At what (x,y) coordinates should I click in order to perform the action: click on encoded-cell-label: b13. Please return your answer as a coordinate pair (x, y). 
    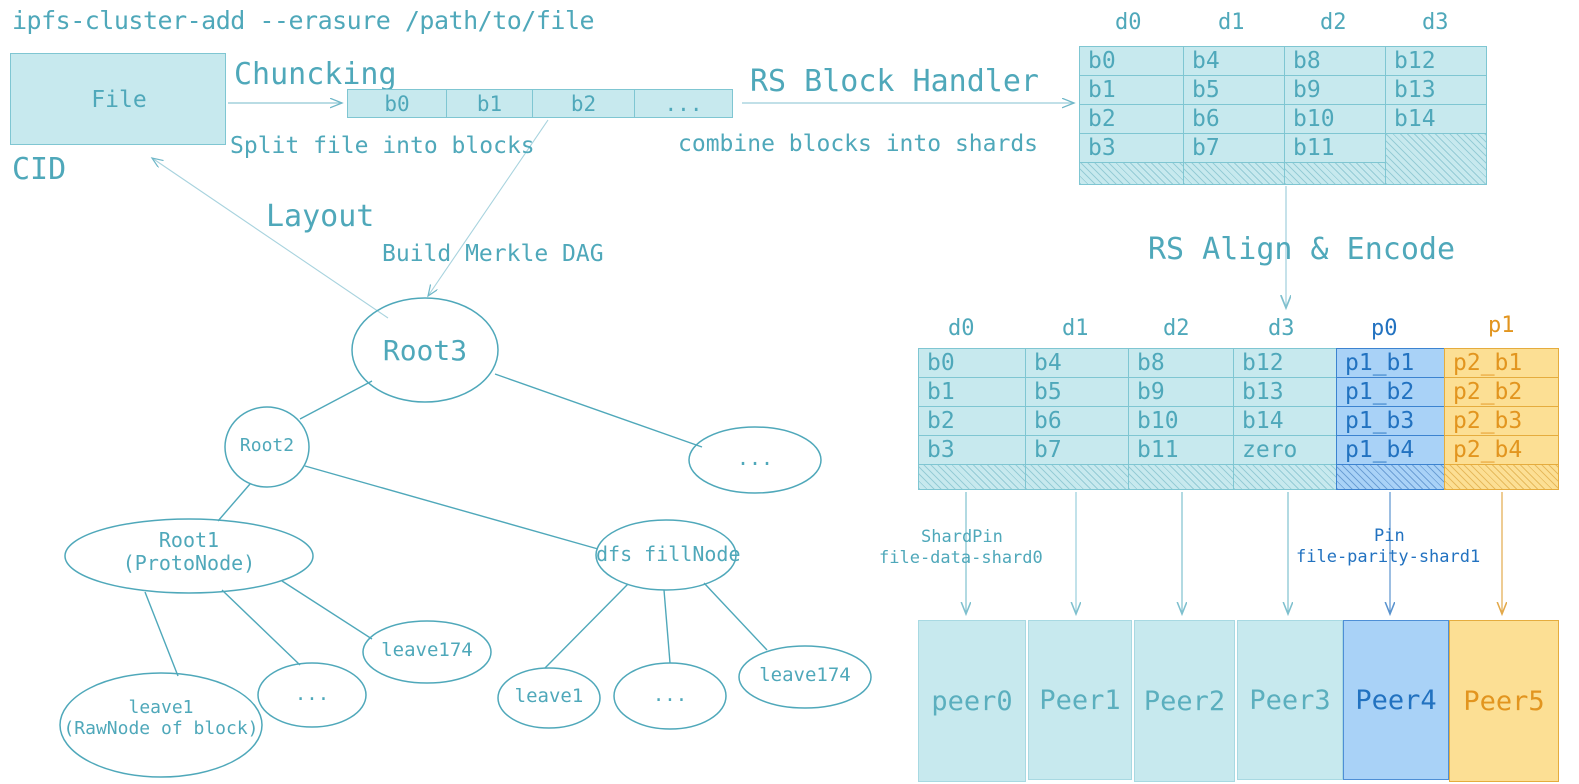
    Looking at the image, I should click on (1263, 392).